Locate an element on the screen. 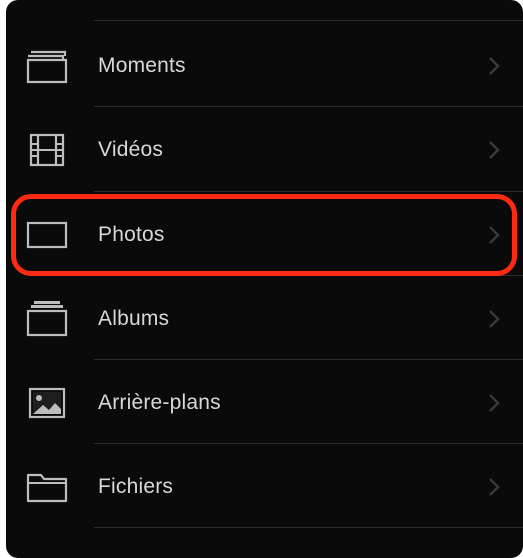  photo-frame-icon is located at coordinates (47, 235).